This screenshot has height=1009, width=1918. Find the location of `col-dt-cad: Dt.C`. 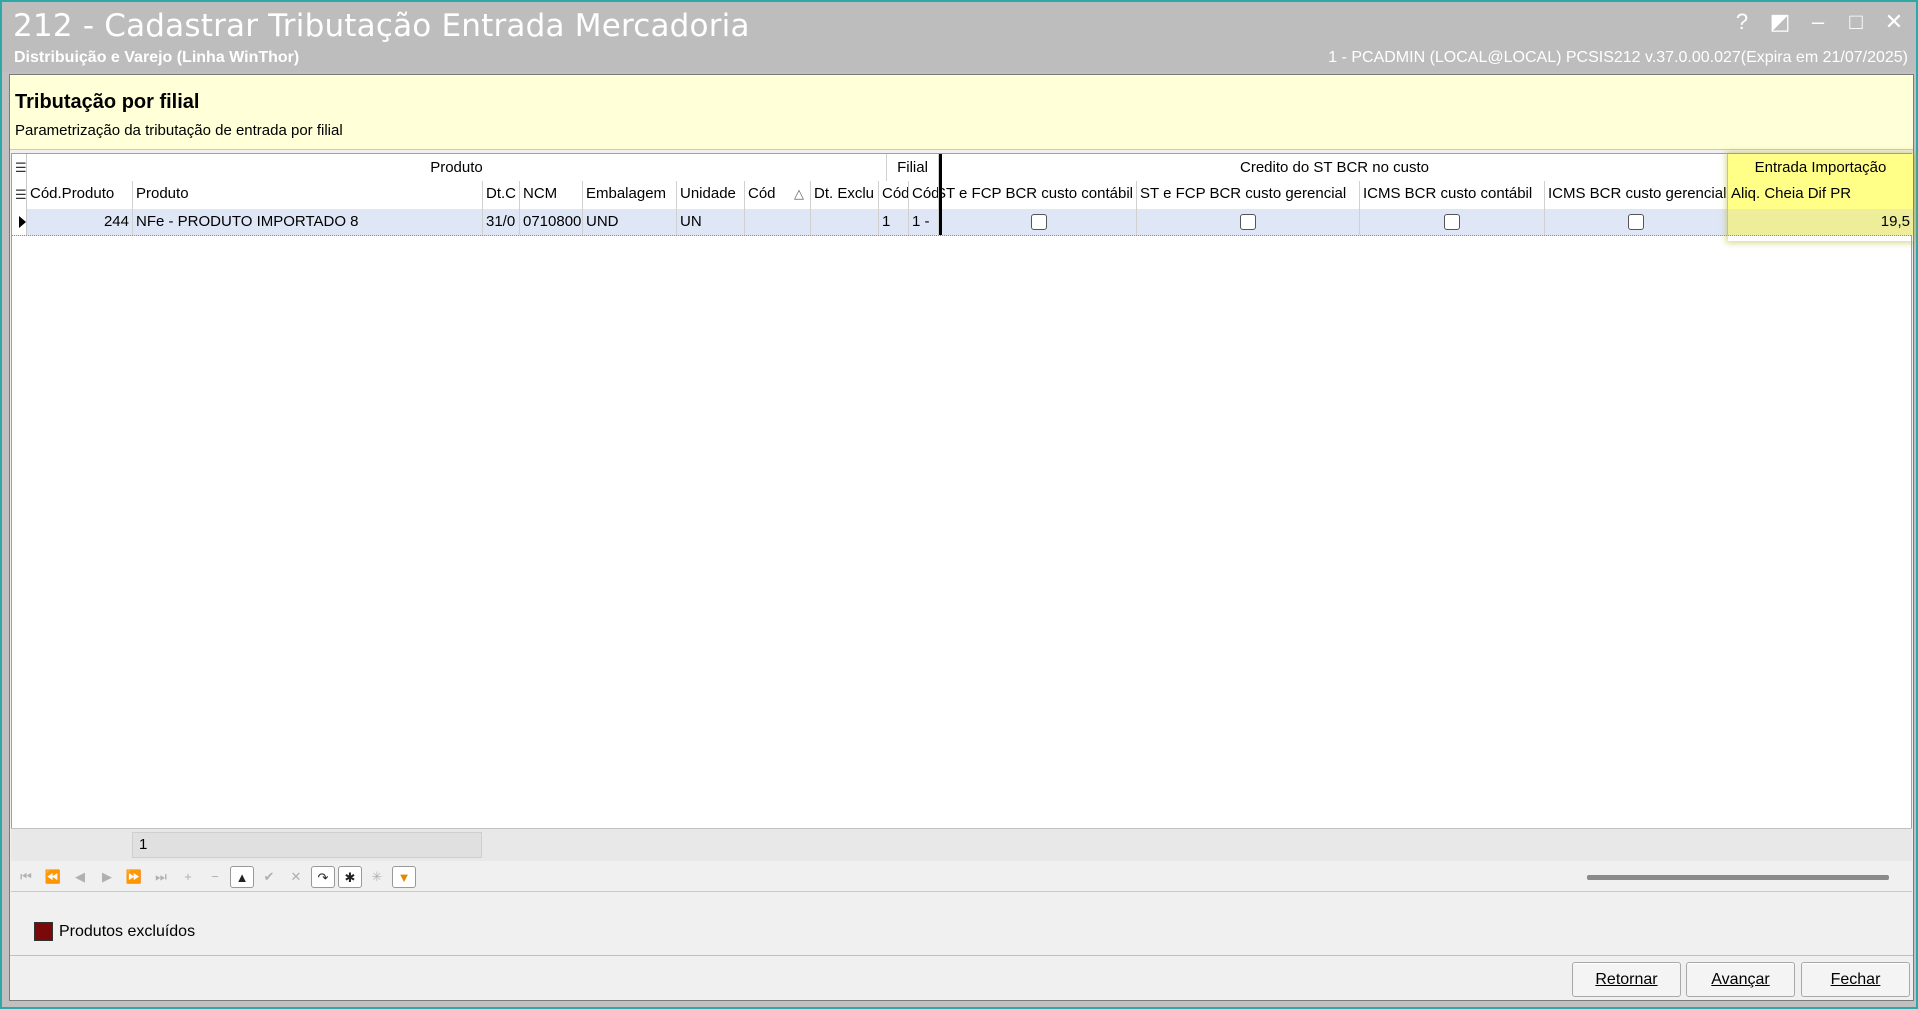

col-dt-cad: Dt.C is located at coordinates (501, 195).